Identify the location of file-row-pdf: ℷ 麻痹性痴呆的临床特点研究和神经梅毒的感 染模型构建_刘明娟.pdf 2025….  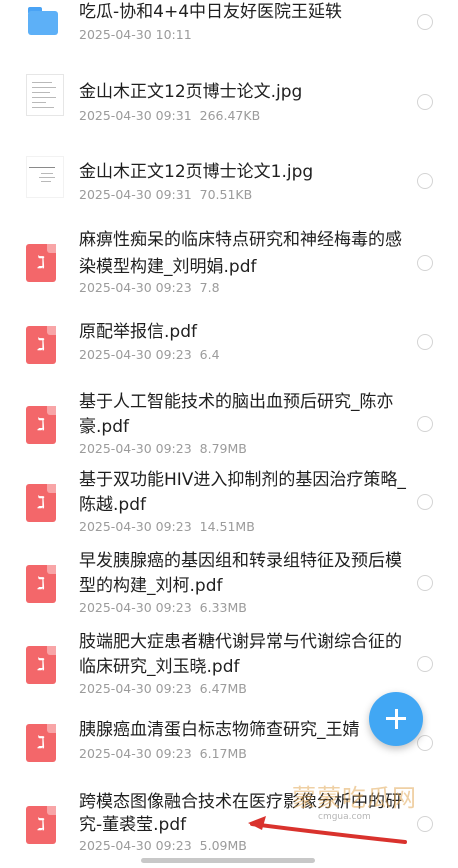
(229, 263).